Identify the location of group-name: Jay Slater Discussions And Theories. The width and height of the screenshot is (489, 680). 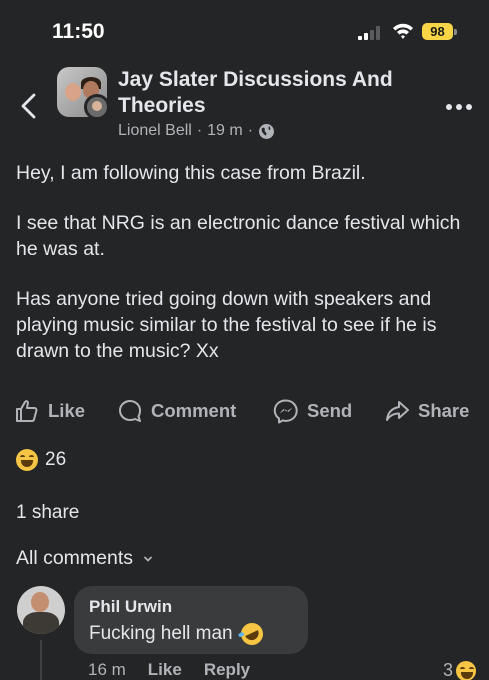
(268, 93).